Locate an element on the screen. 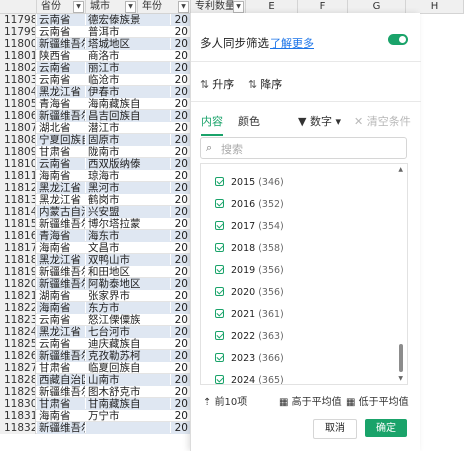 This screenshot has width=464, height=451. cell-city: 迪庆藏族自 is located at coordinates (128, 344).